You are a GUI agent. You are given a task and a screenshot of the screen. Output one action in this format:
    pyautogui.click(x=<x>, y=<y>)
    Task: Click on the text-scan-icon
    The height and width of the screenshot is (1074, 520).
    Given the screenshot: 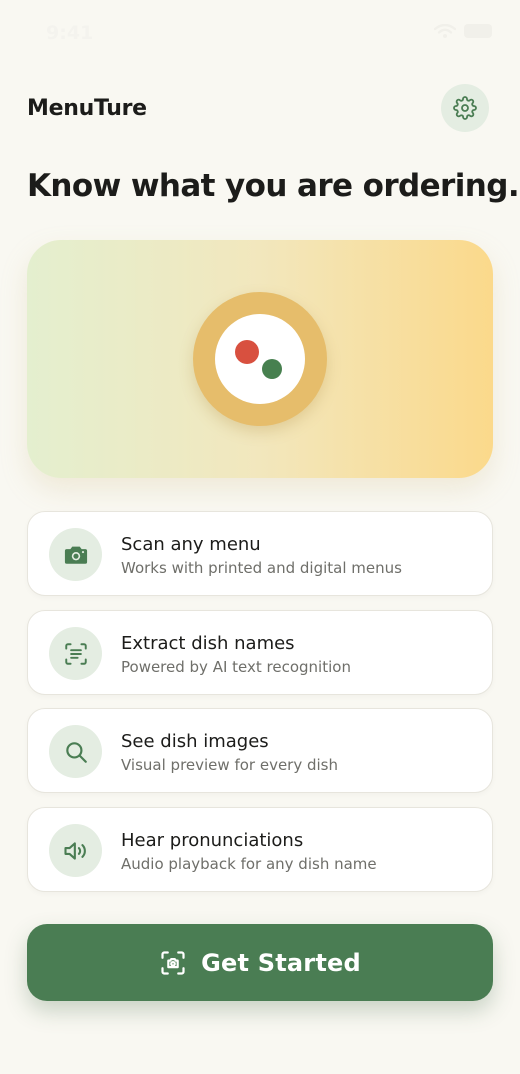 What is the action you would take?
    pyautogui.click(x=75, y=653)
    